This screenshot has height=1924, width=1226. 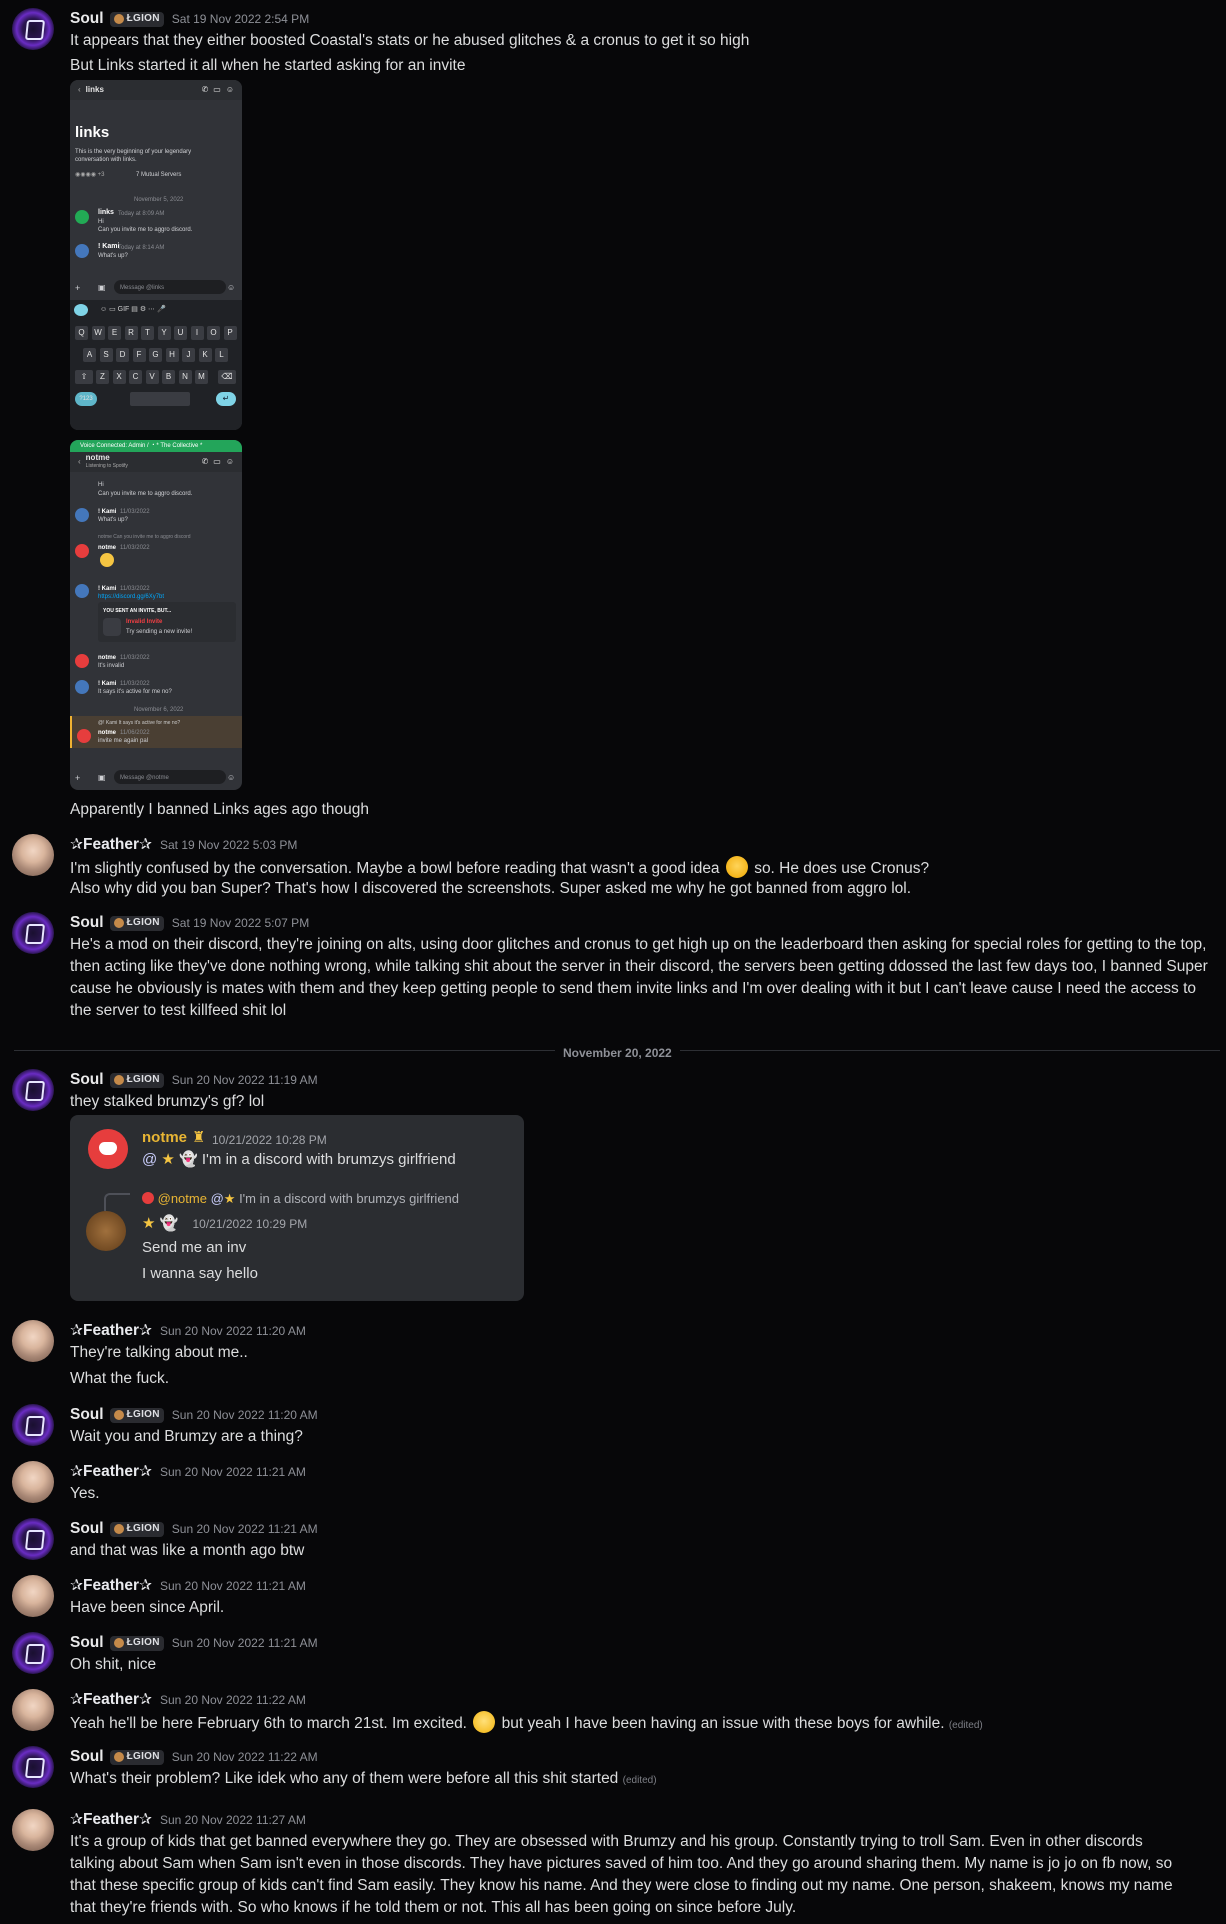 What do you see at coordinates (221, 355) in the screenshot?
I see `keyboard-key: L` at bounding box center [221, 355].